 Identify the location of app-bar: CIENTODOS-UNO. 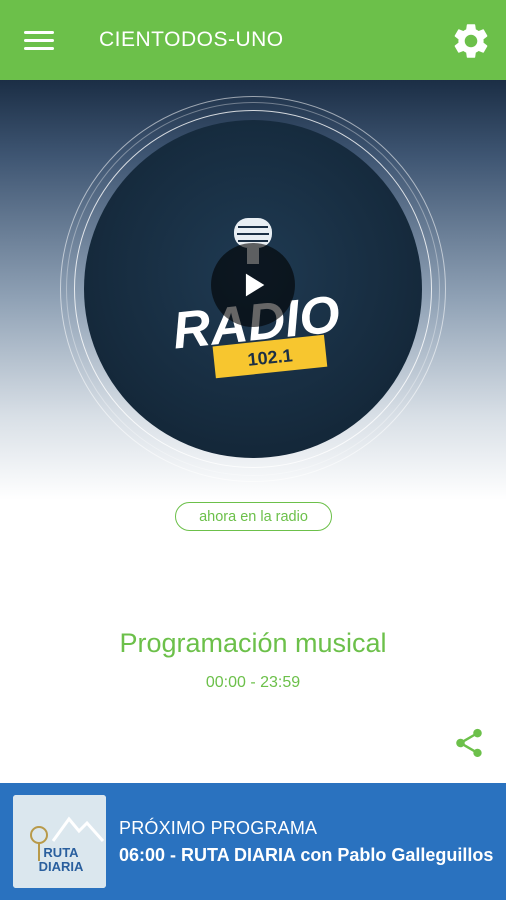
(253, 40).